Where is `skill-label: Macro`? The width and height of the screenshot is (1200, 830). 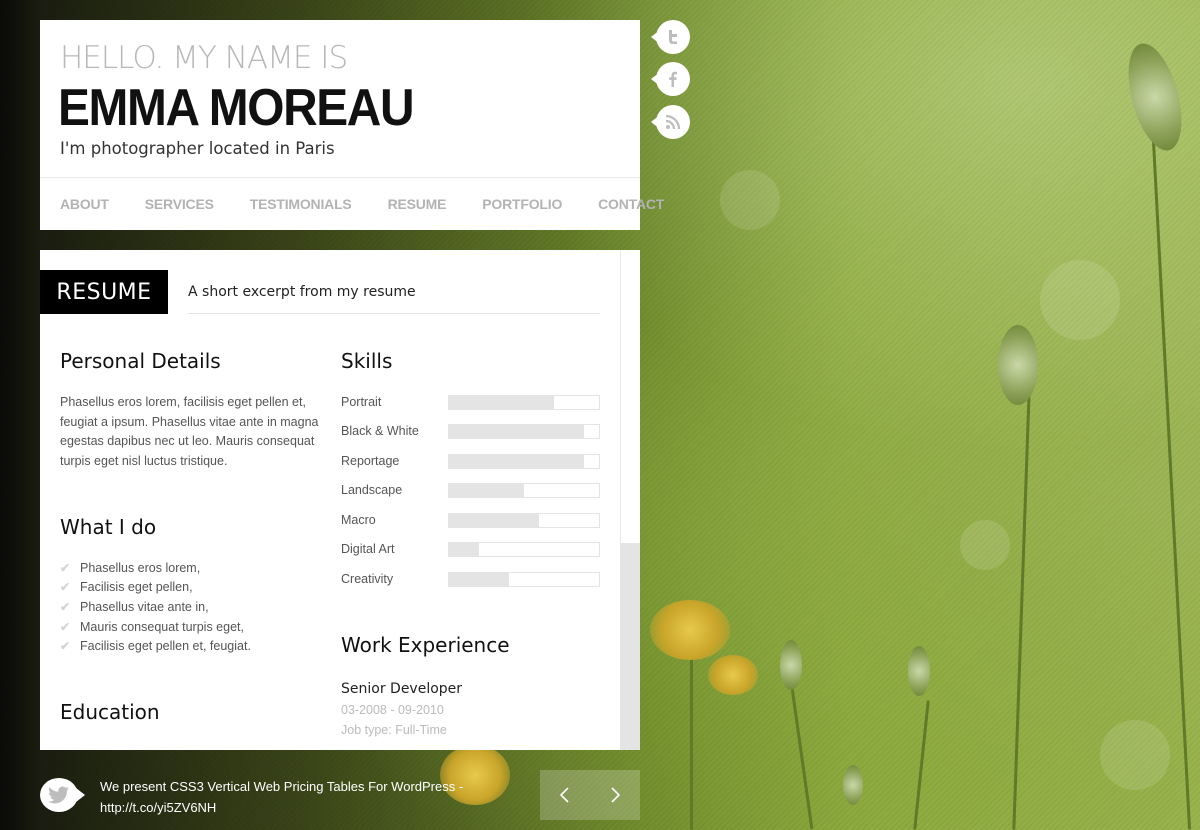
skill-label: Macro is located at coordinates (358, 520).